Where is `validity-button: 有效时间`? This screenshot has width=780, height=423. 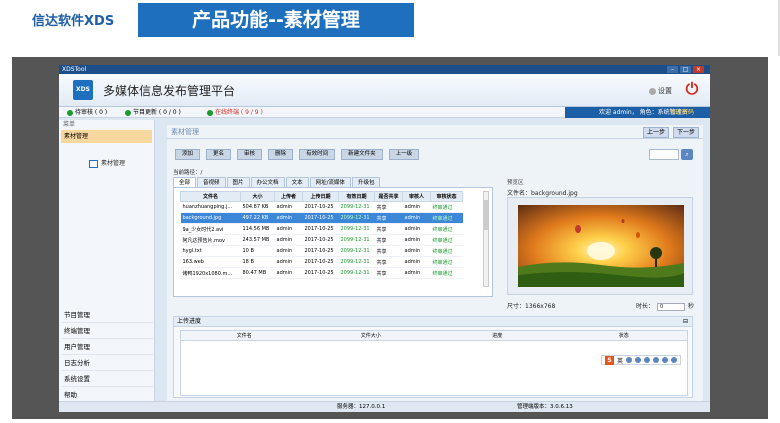 validity-button: 有效时间 is located at coordinates (317, 154).